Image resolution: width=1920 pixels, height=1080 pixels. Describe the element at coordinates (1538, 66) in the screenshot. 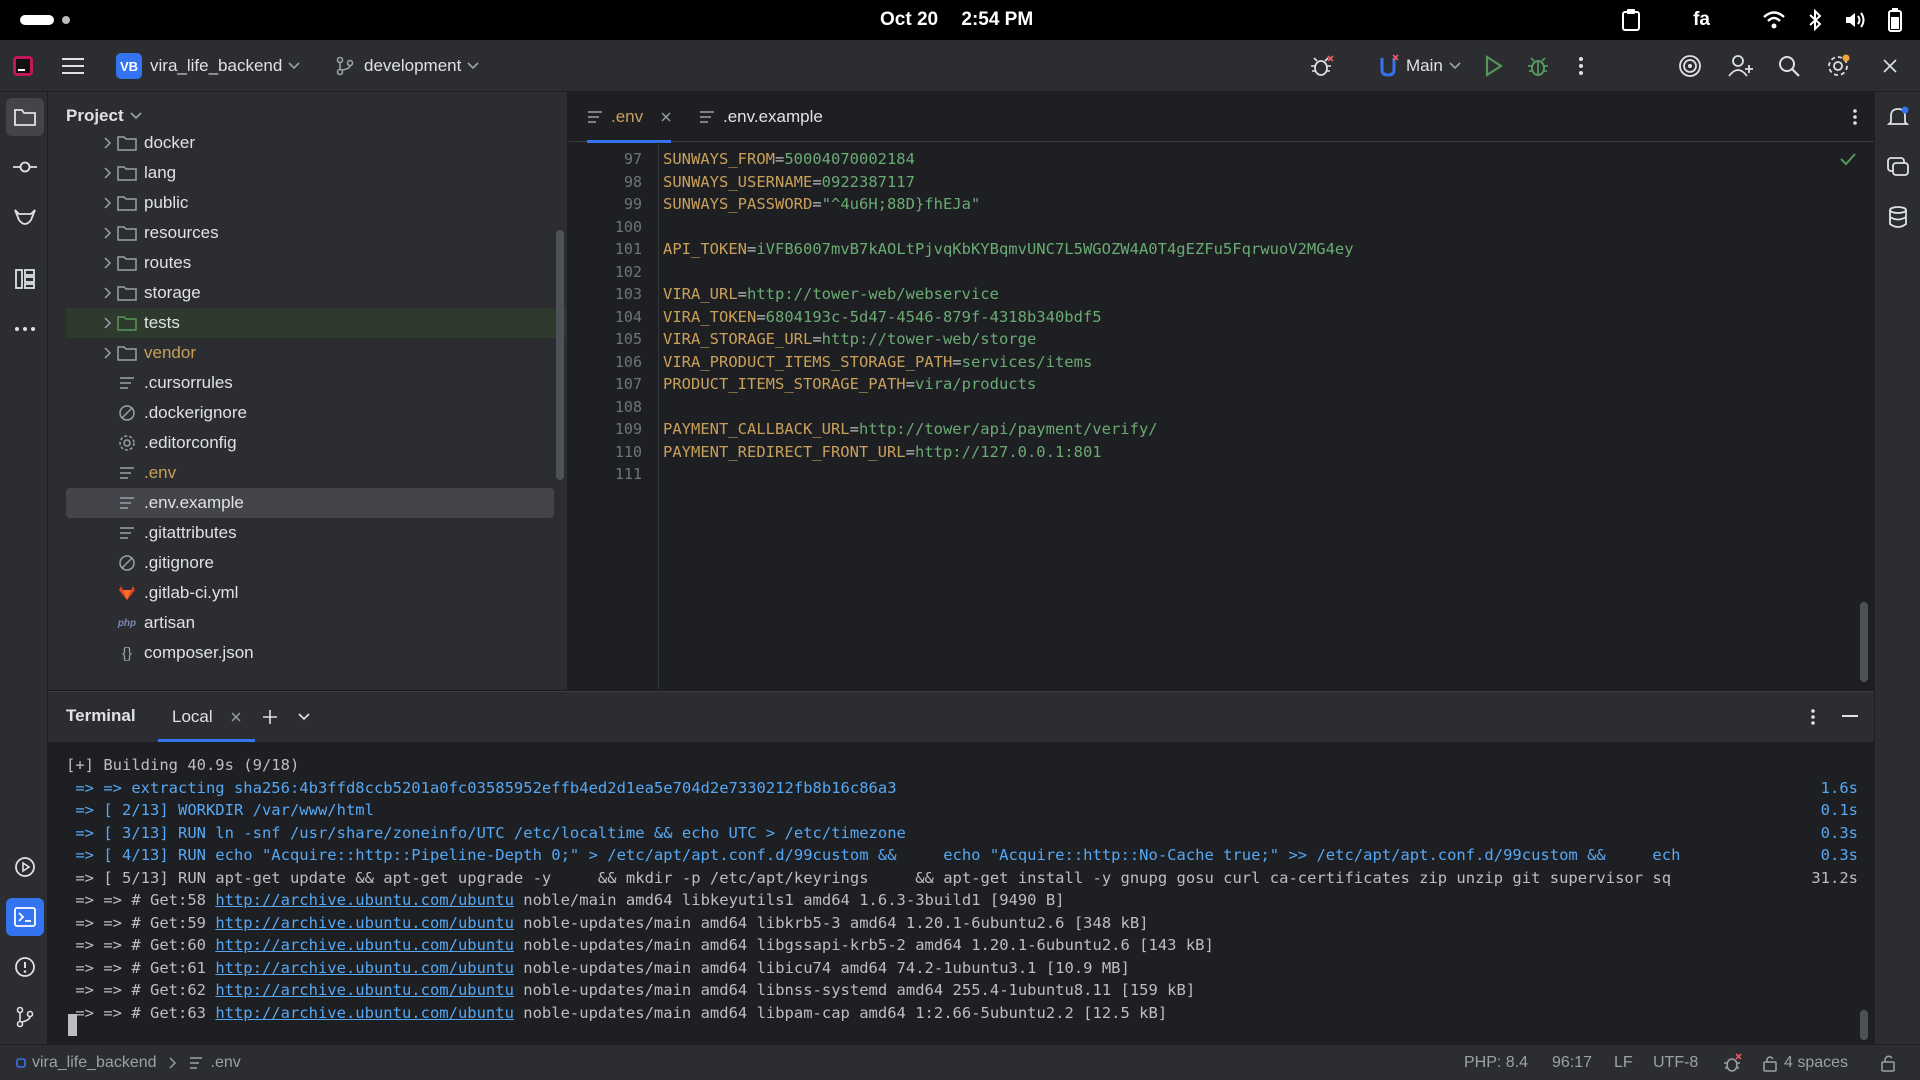

I see `debug-button` at that location.